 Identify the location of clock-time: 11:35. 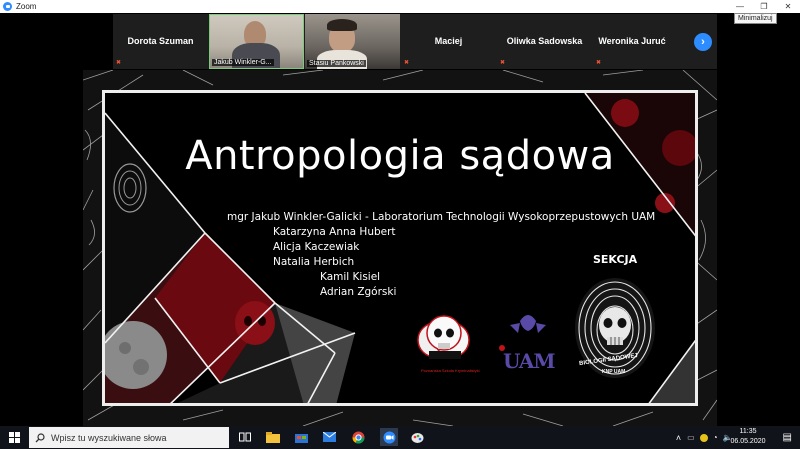
(748, 431).